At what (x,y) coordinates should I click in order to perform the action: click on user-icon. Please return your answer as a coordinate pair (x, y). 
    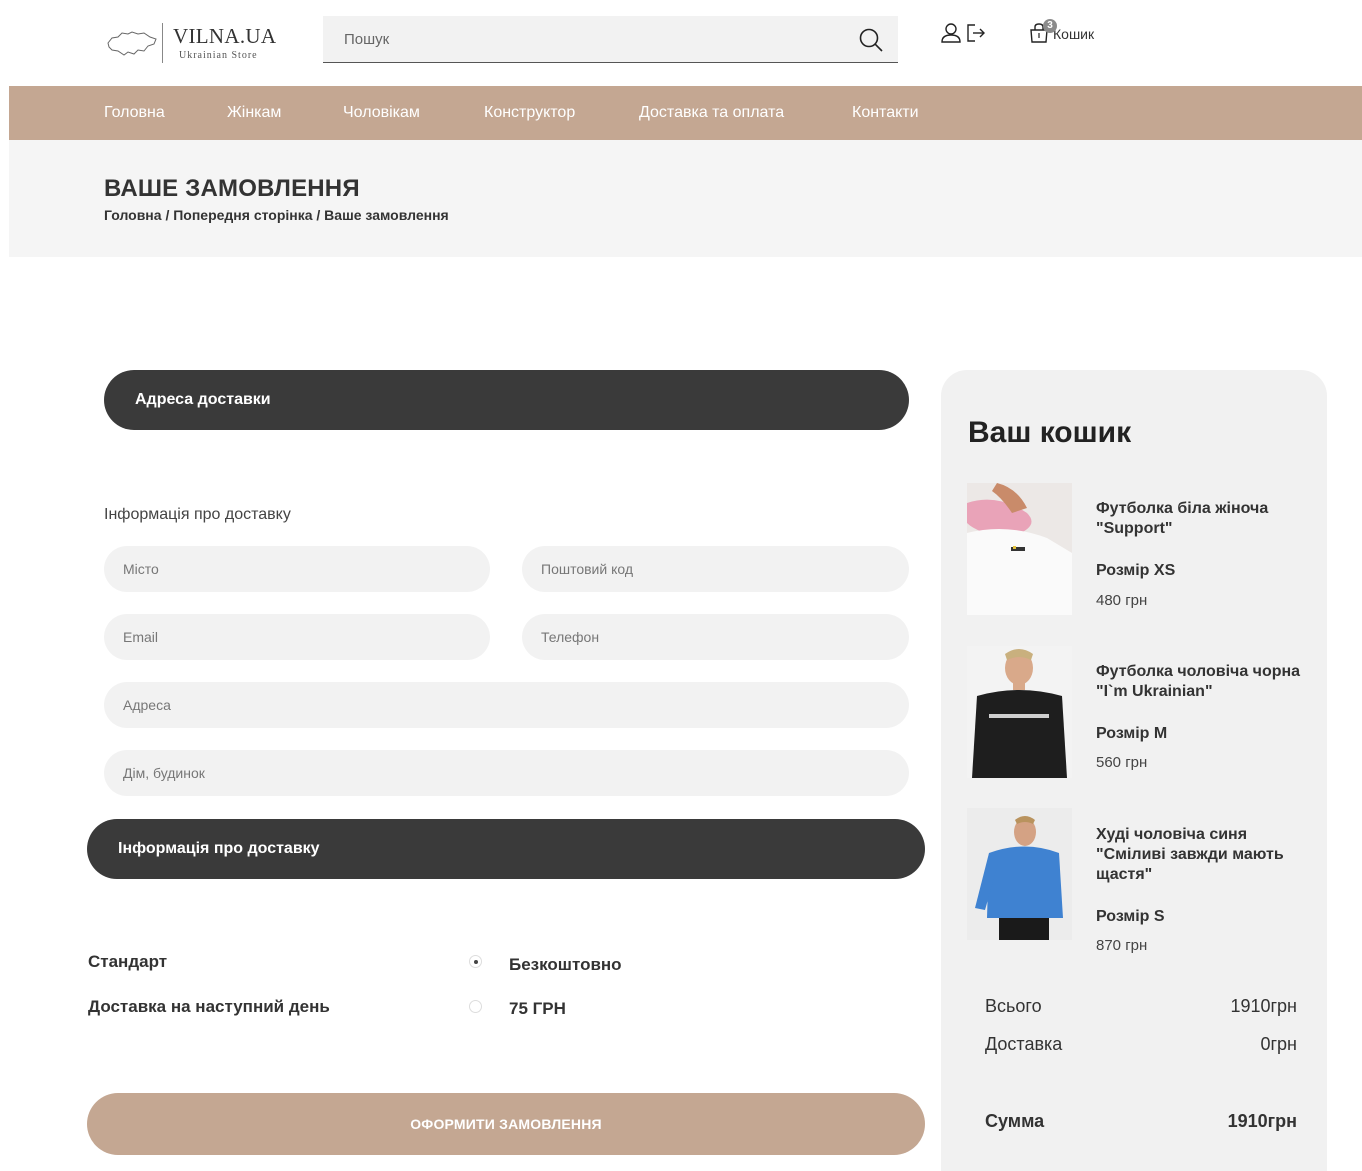
    Looking at the image, I should click on (951, 33).